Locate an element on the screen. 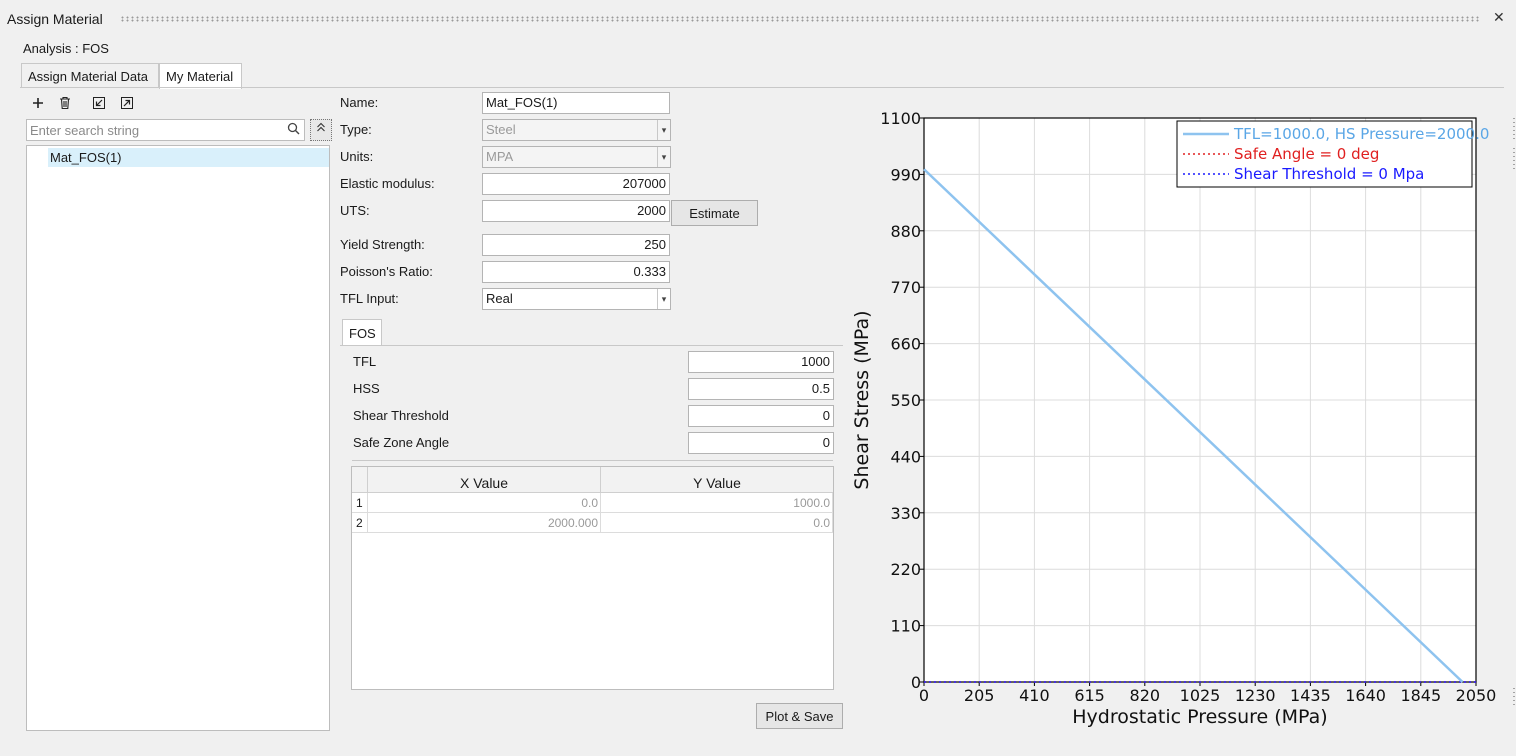  tab-assign-material-data: Assign Material Data is located at coordinates (90, 75).